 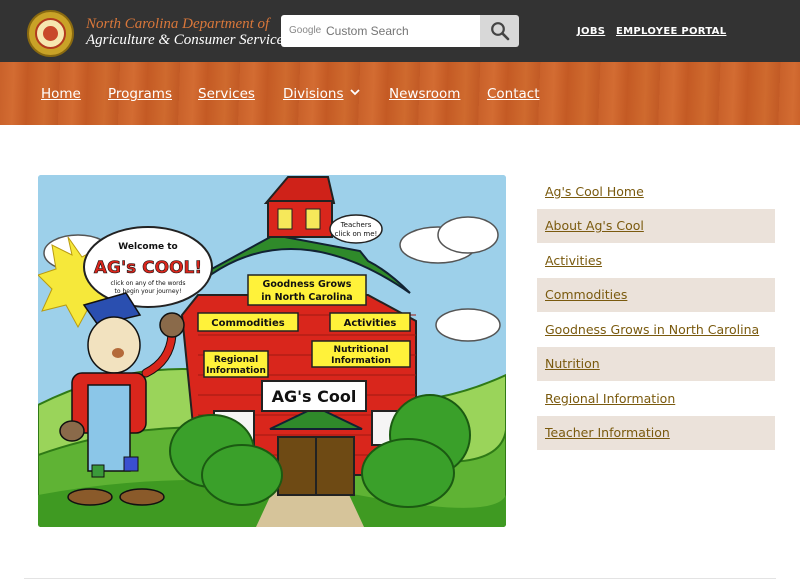 What do you see at coordinates (356, 234) in the screenshot?
I see `svg-text: click on me!` at bounding box center [356, 234].